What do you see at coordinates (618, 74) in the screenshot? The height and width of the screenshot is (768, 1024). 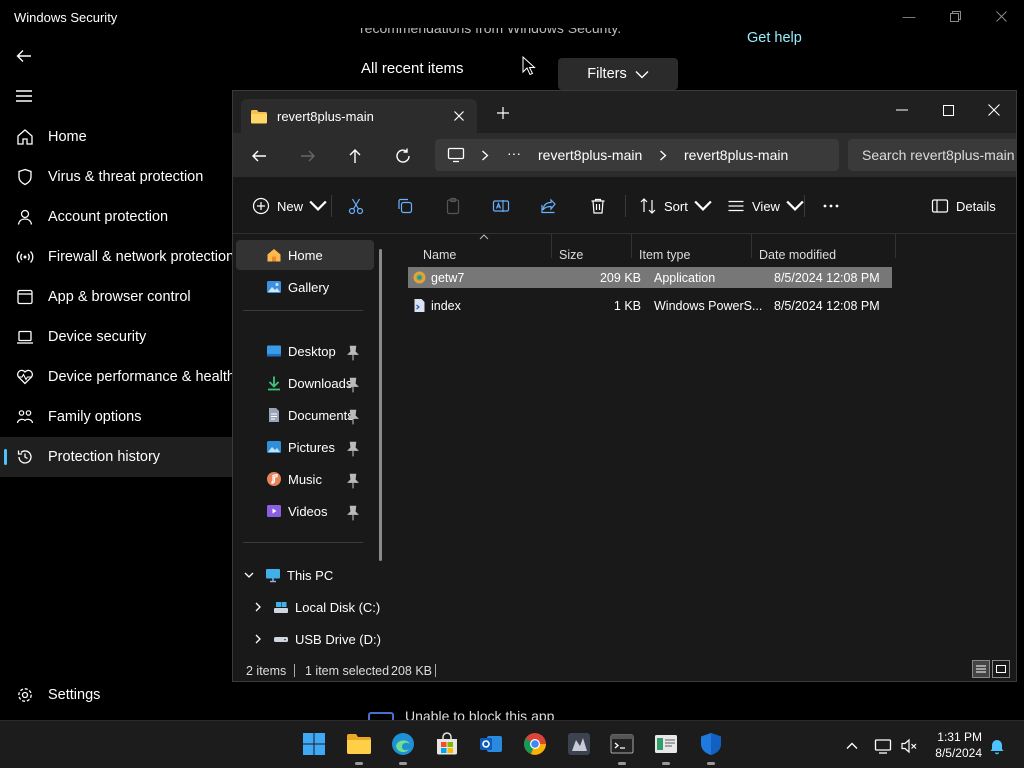 I see `filters-button: Filters` at bounding box center [618, 74].